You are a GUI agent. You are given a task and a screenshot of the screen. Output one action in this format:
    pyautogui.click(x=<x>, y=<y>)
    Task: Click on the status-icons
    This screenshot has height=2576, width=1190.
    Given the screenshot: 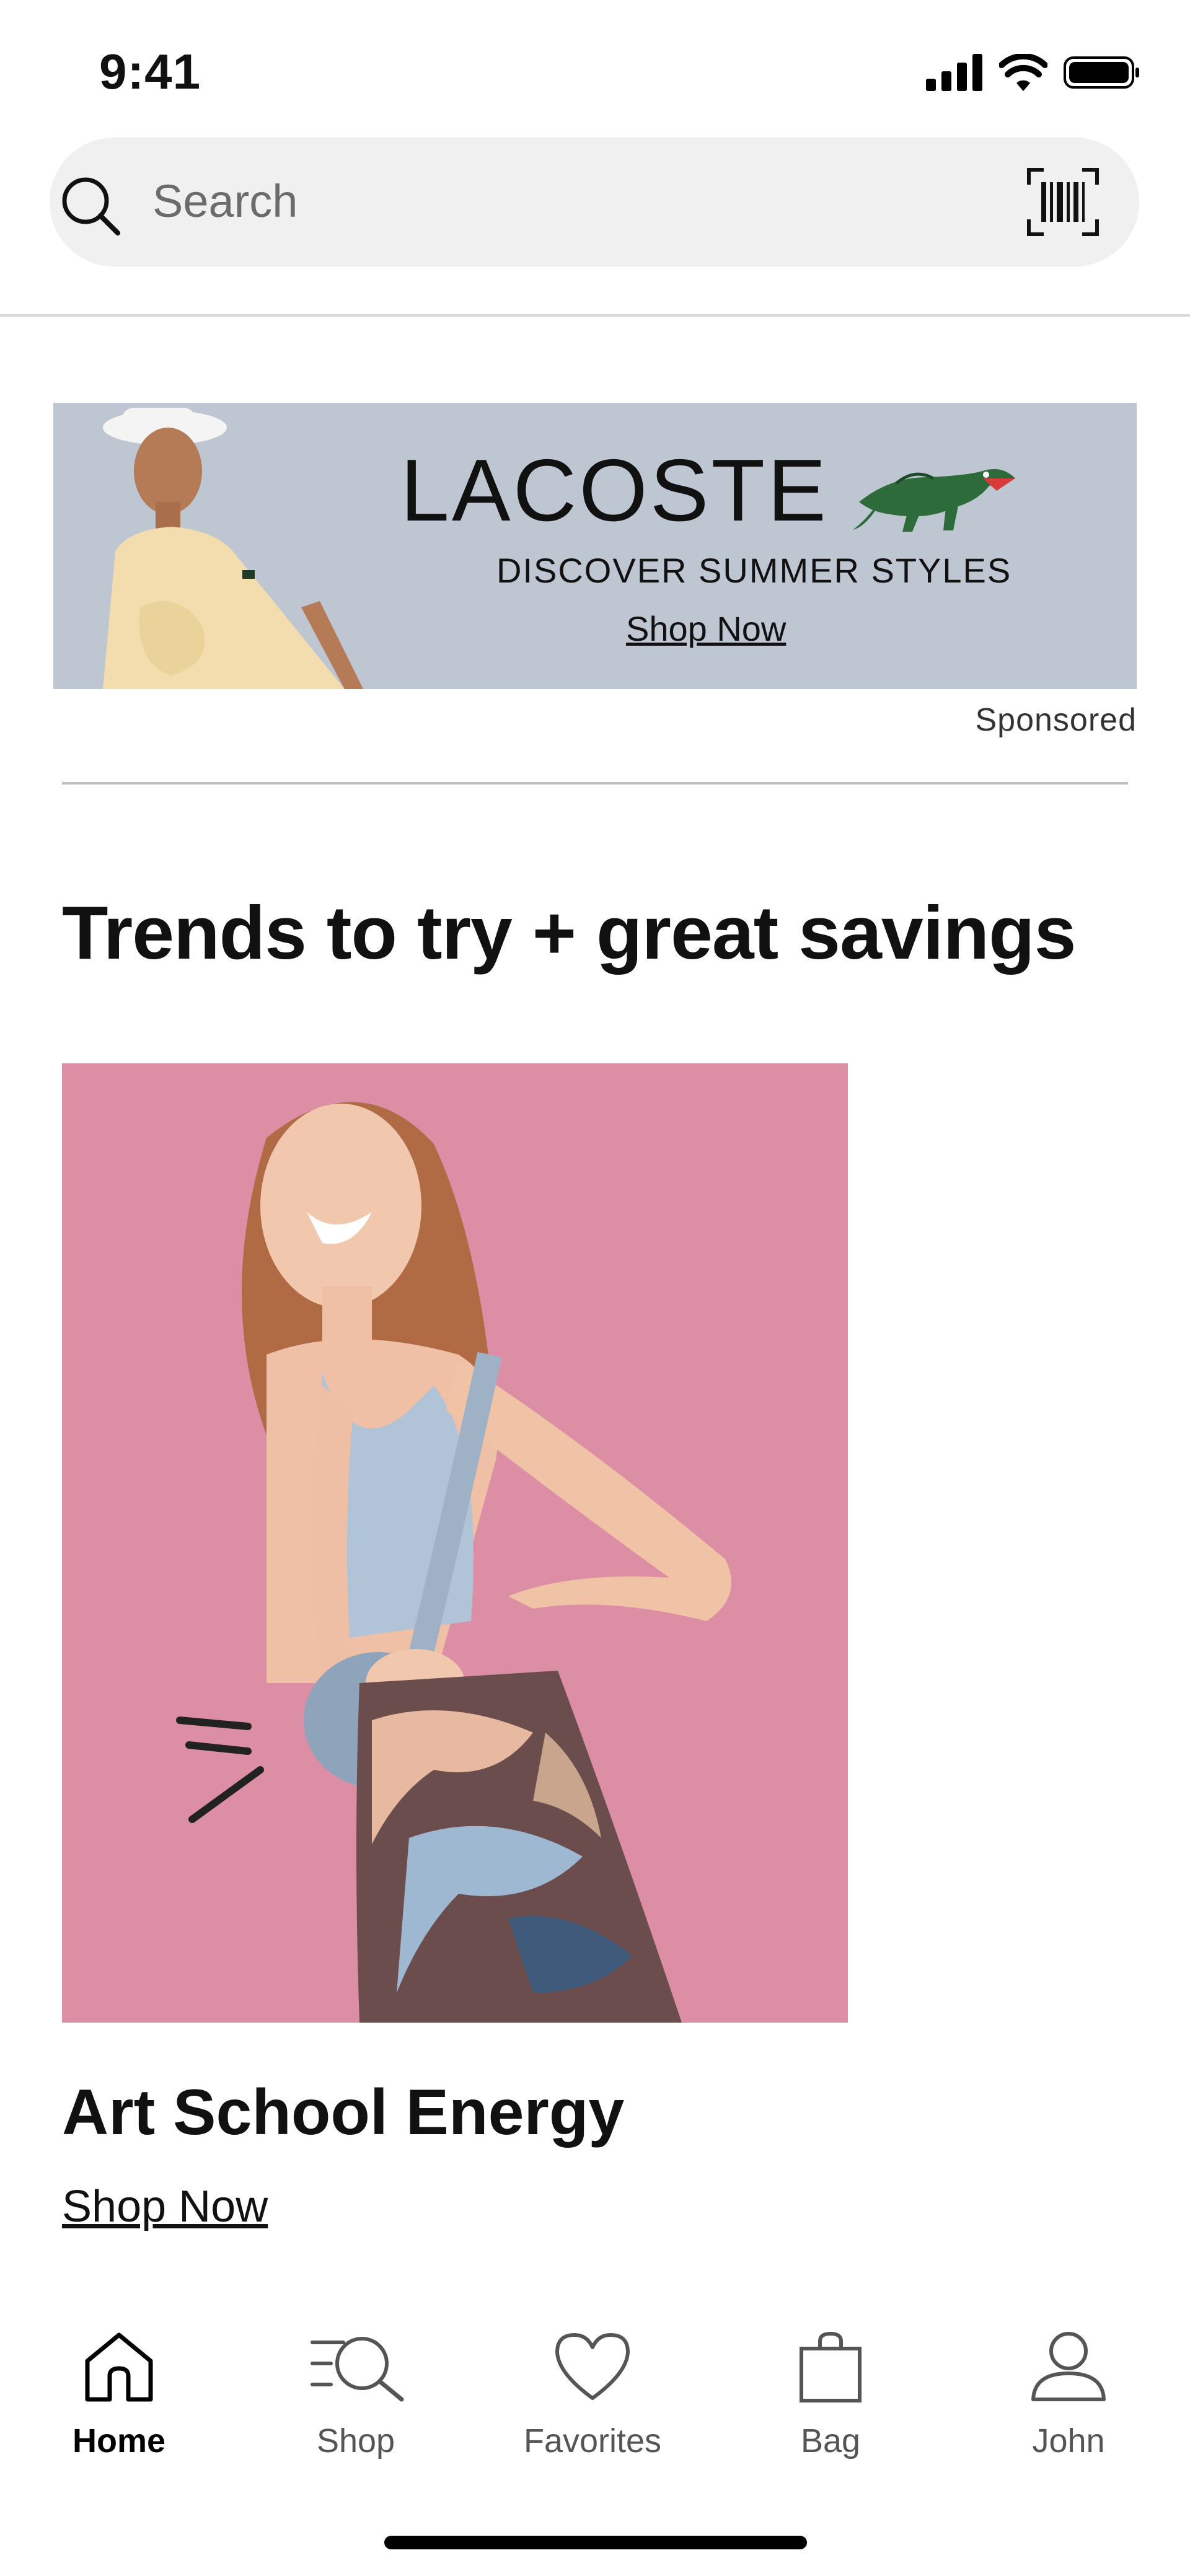 What is the action you would take?
    pyautogui.click(x=1033, y=72)
    